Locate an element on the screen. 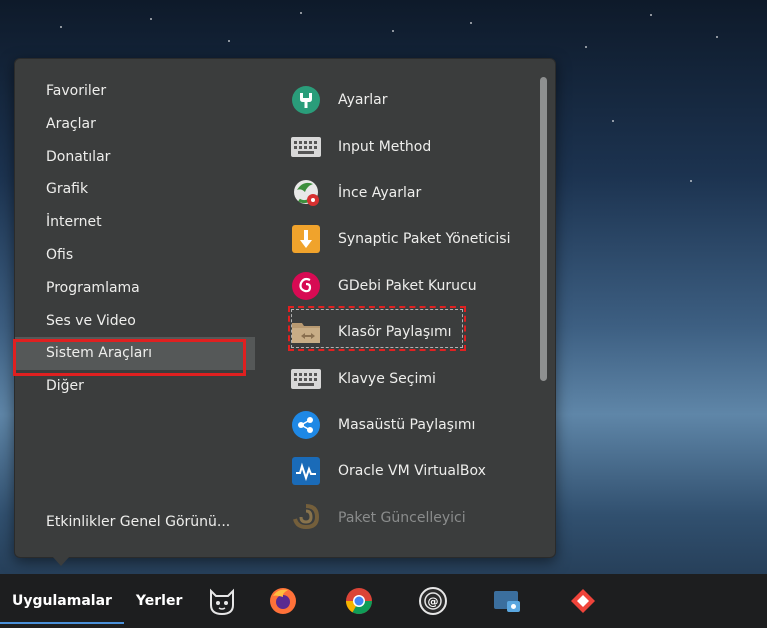 The height and width of the screenshot is (628, 767). category-graphics: Grafik is located at coordinates (135, 189).